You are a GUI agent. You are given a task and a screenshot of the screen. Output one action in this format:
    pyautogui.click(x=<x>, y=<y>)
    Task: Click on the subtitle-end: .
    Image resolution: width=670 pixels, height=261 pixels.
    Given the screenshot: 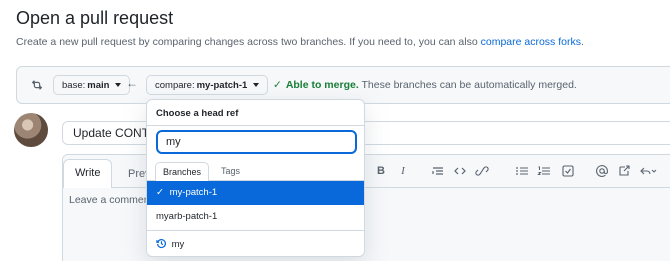 What is the action you would take?
    pyautogui.click(x=582, y=42)
    